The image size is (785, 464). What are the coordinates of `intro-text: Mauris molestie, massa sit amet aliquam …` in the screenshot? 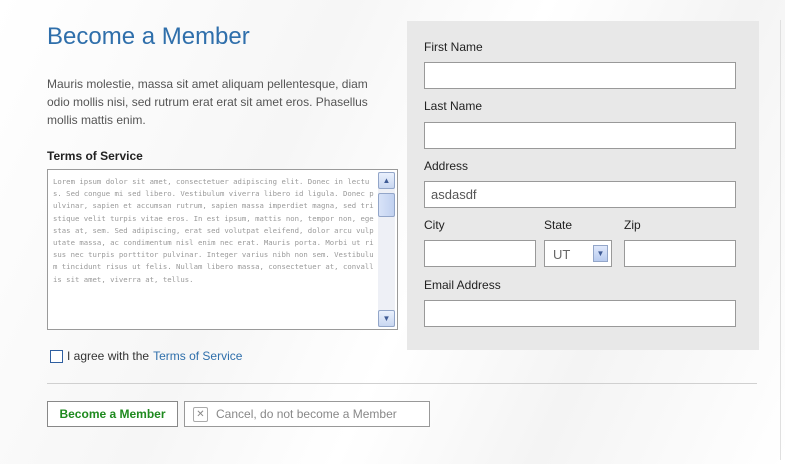 It's located at (207, 102).